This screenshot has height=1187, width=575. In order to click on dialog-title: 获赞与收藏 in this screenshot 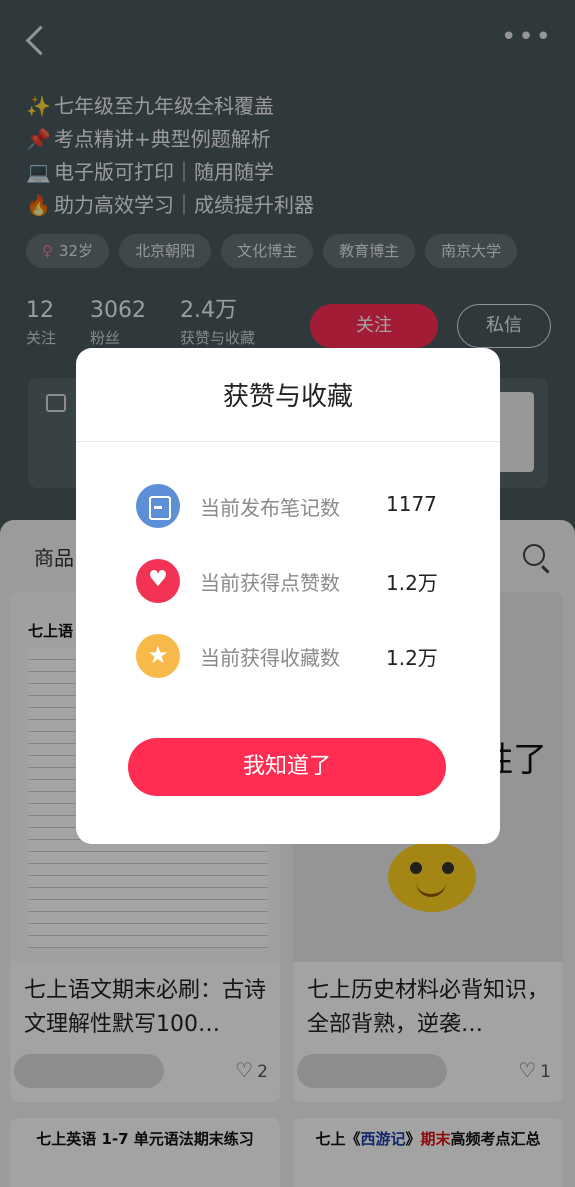, I will do `click(287, 397)`.